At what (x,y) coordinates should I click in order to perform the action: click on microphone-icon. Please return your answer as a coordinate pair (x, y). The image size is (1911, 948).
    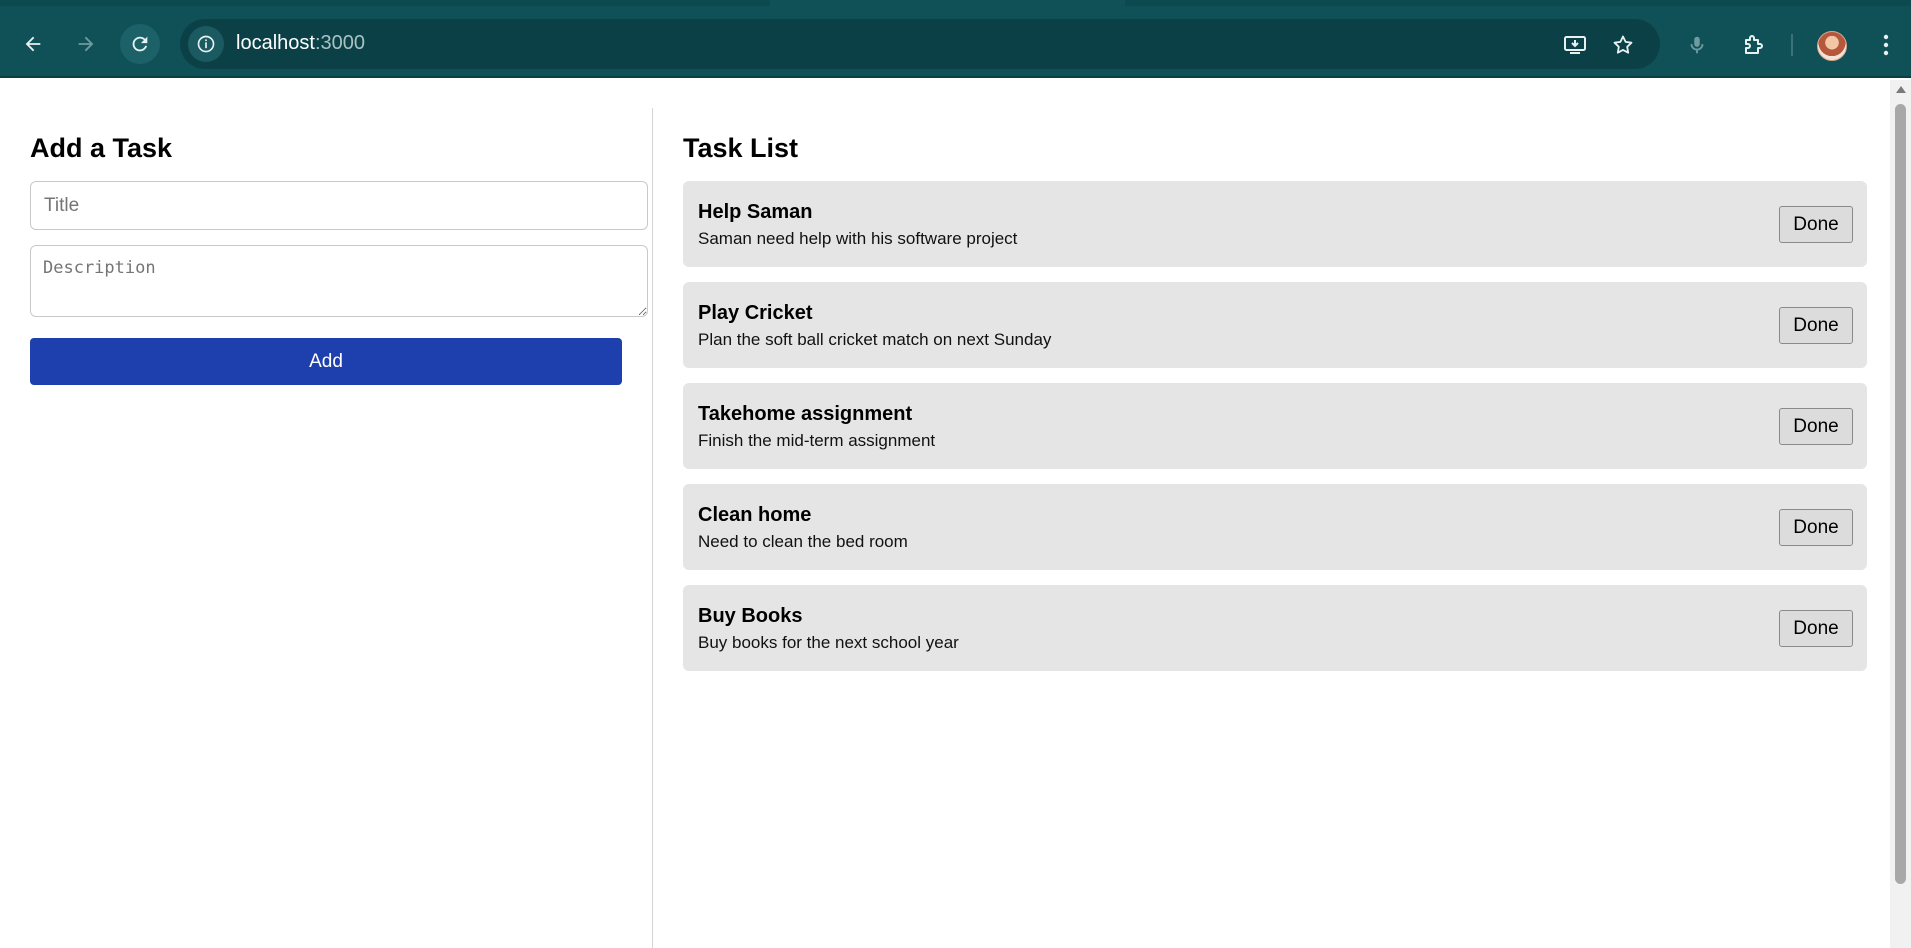
    Looking at the image, I should click on (1697, 45).